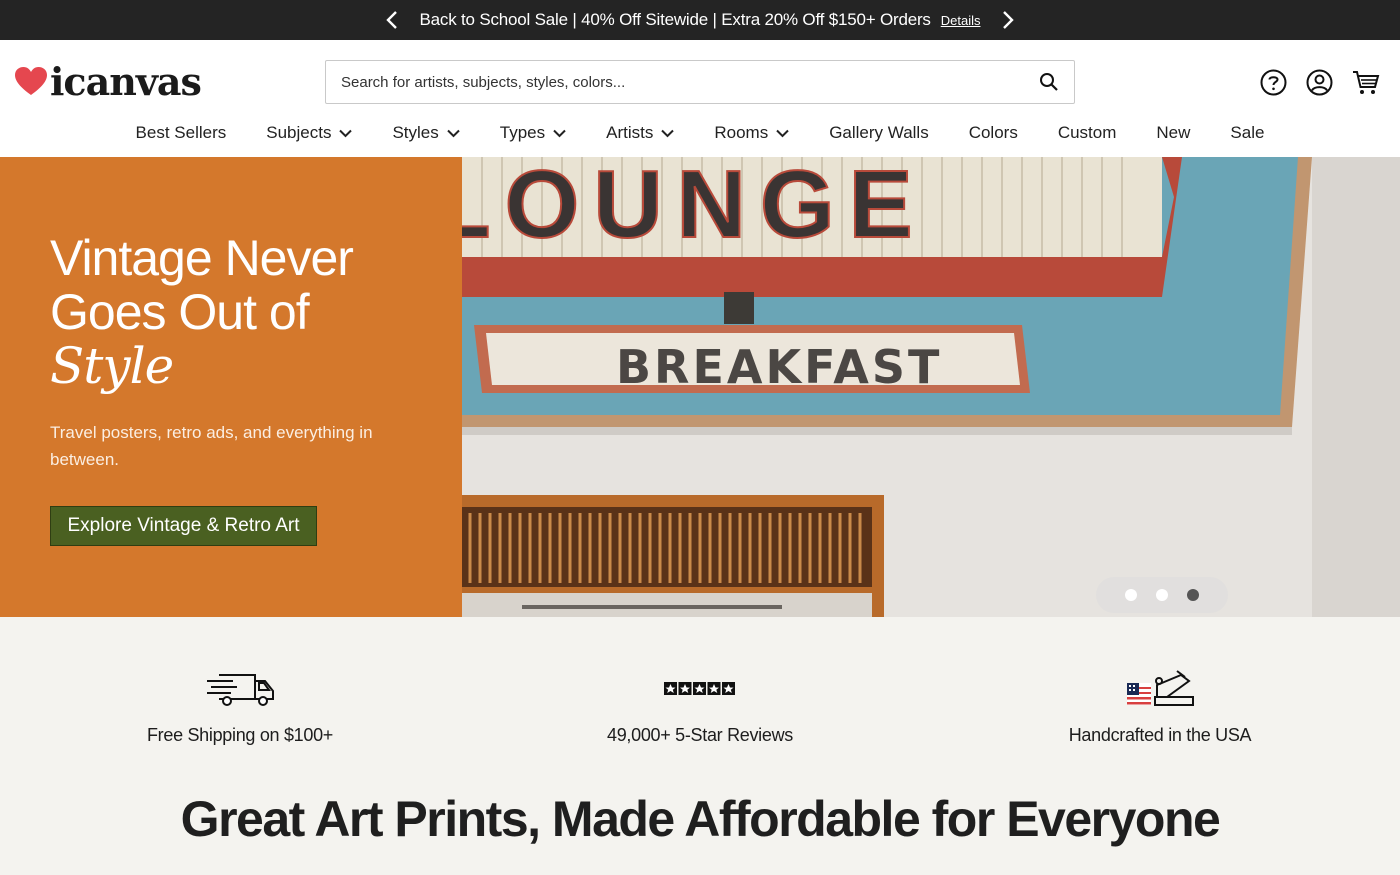 The height and width of the screenshot is (875, 1400). I want to click on nav-item-label: Colors, so click(993, 132).